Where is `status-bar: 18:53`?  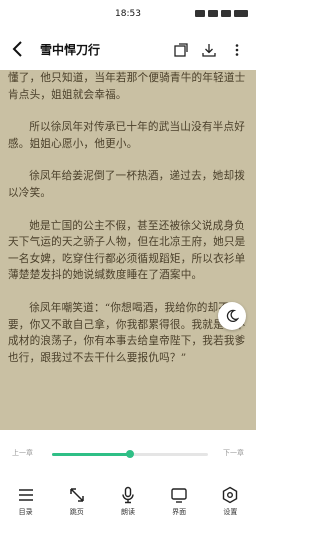
status-bar: 18:53 is located at coordinates (128, 15).